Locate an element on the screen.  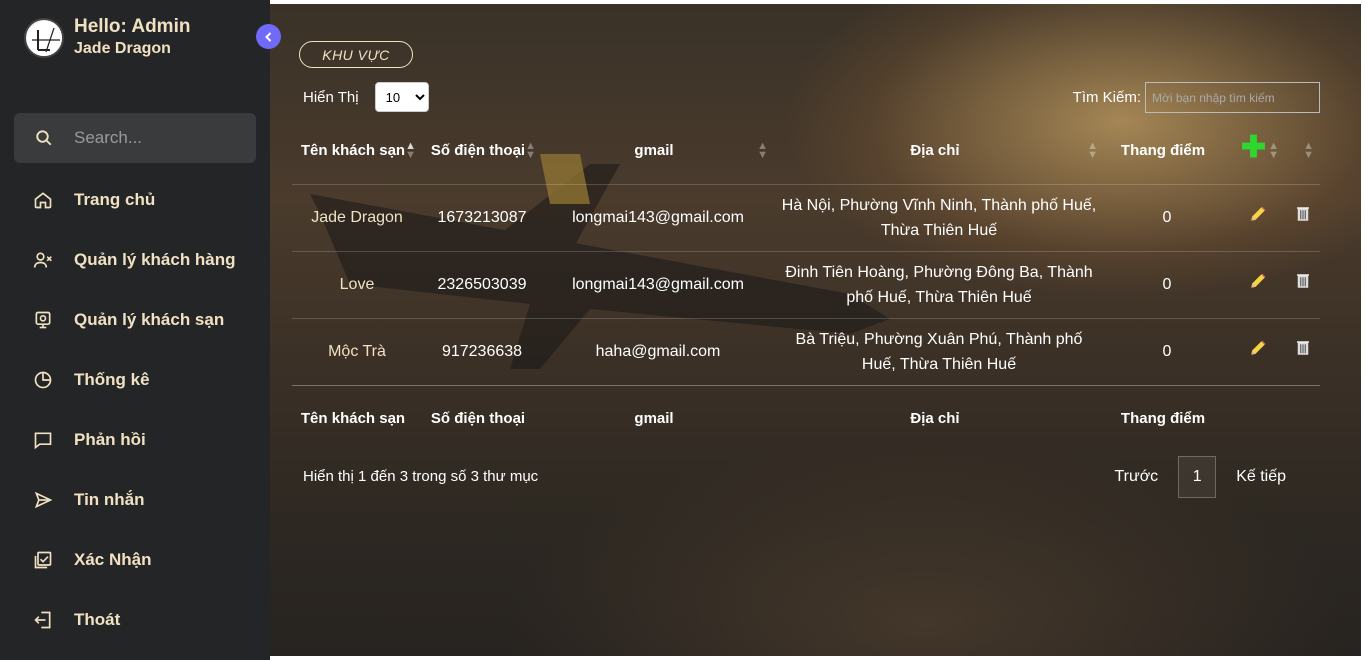
sidebar-item-label: Quản lý khách hàng is located at coordinates (155, 259).